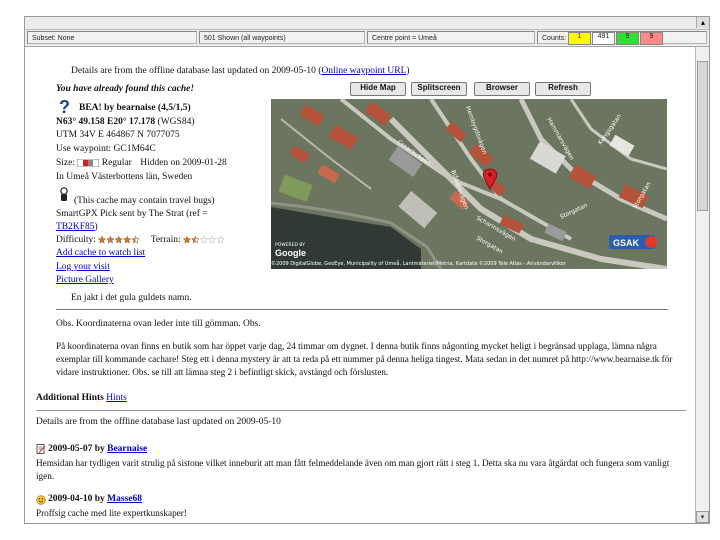  Describe the element at coordinates (702, 517) in the screenshot. I see `scroll-down-arrow-icon: ▾` at that location.